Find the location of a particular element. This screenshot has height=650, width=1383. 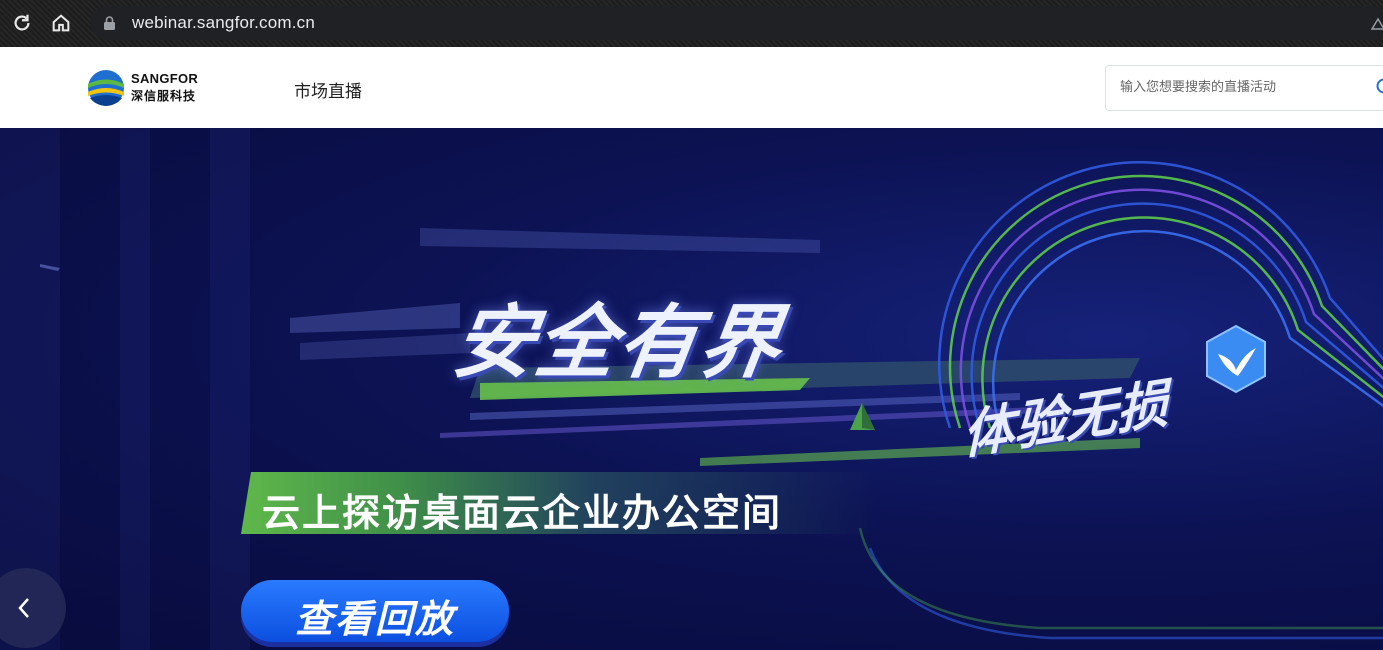

address-bar: webinar.sangfor.com.cn is located at coordinates (736, 23).